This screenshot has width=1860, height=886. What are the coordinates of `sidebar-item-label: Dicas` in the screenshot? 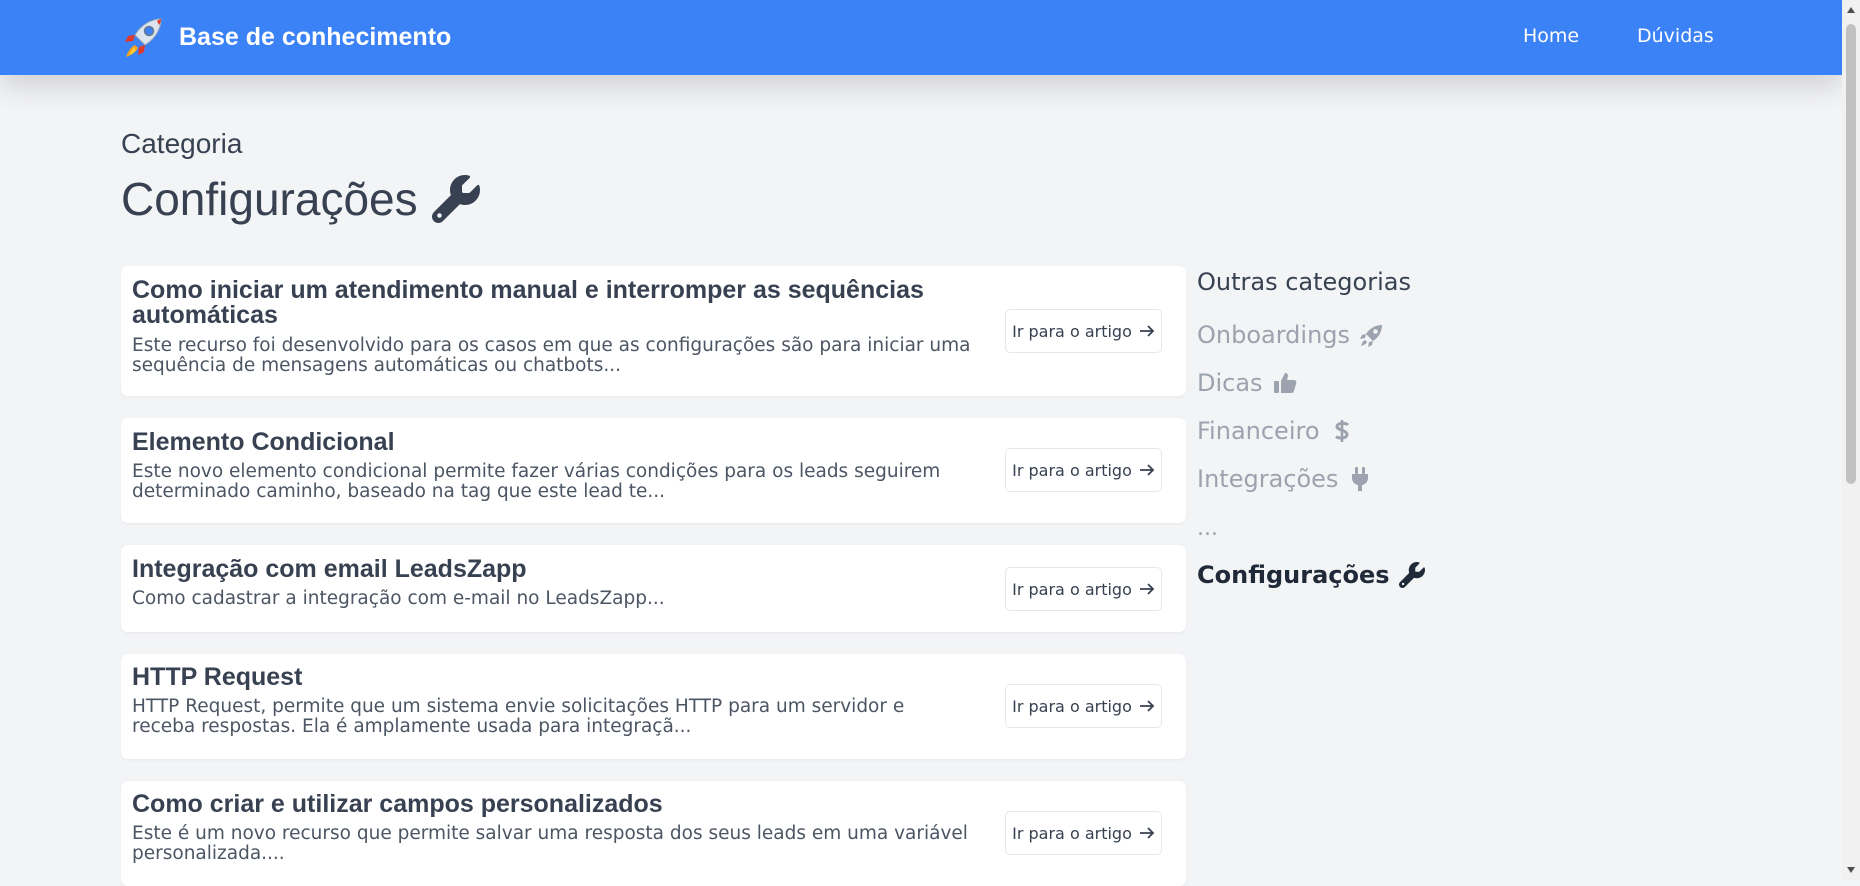 It's located at (1230, 383).